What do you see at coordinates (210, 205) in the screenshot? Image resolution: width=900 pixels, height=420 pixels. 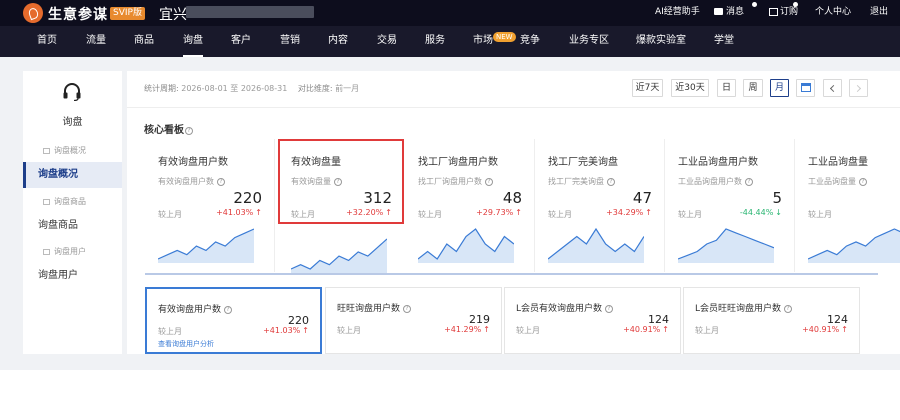 I see `metric-card: 有效询盘用户数 有效询盘用户数? 220 较上月 +41.03% ↑` at bounding box center [210, 205].